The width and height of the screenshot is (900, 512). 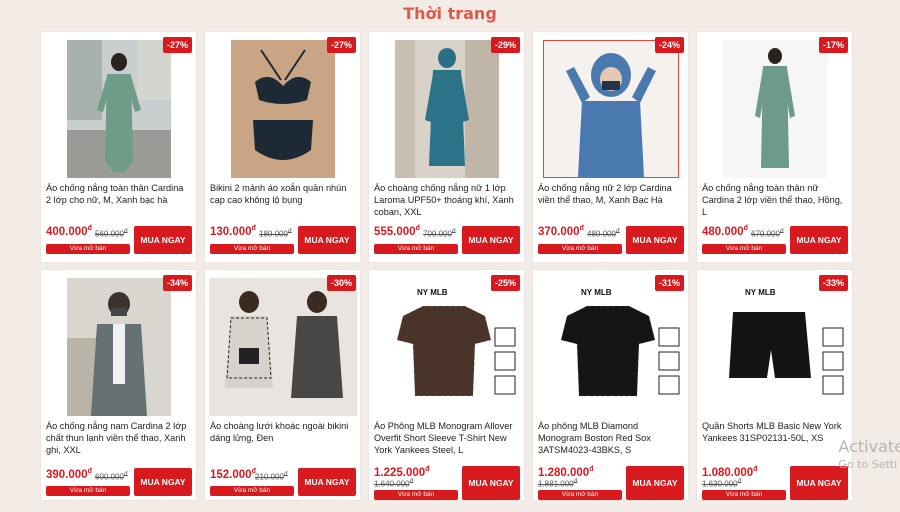 What do you see at coordinates (177, 283) in the screenshot?
I see `discount-badge: -34%` at bounding box center [177, 283].